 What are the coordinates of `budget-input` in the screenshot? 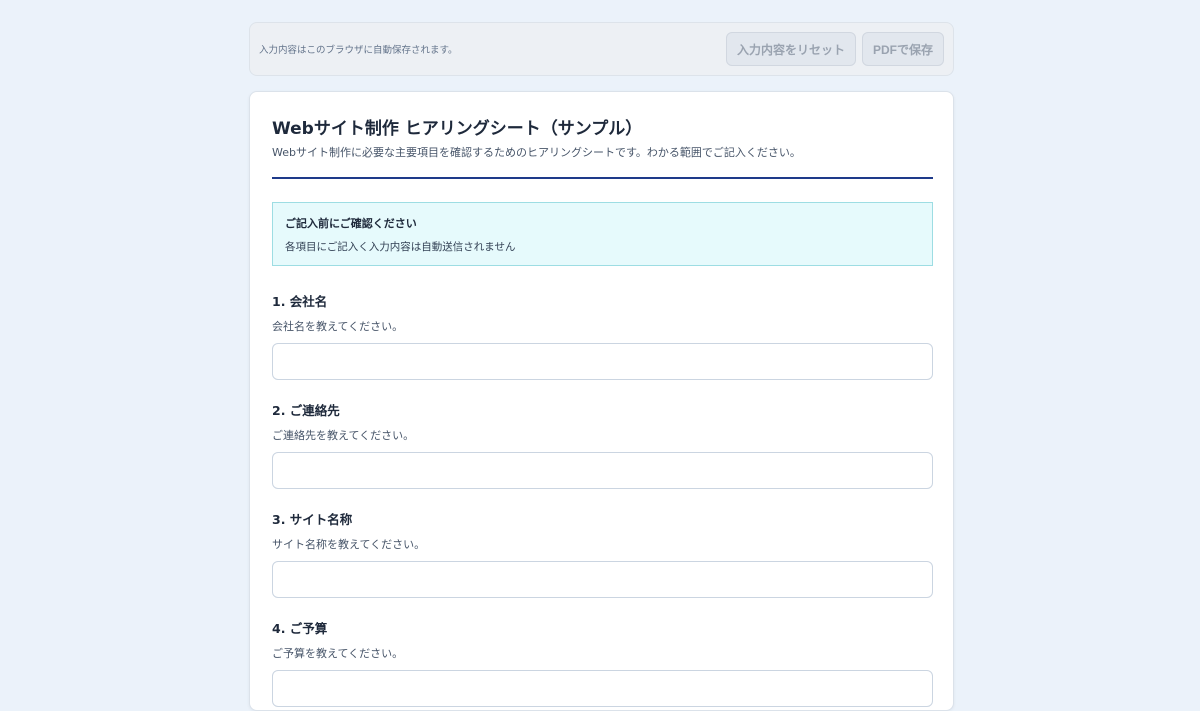 It's located at (602, 688).